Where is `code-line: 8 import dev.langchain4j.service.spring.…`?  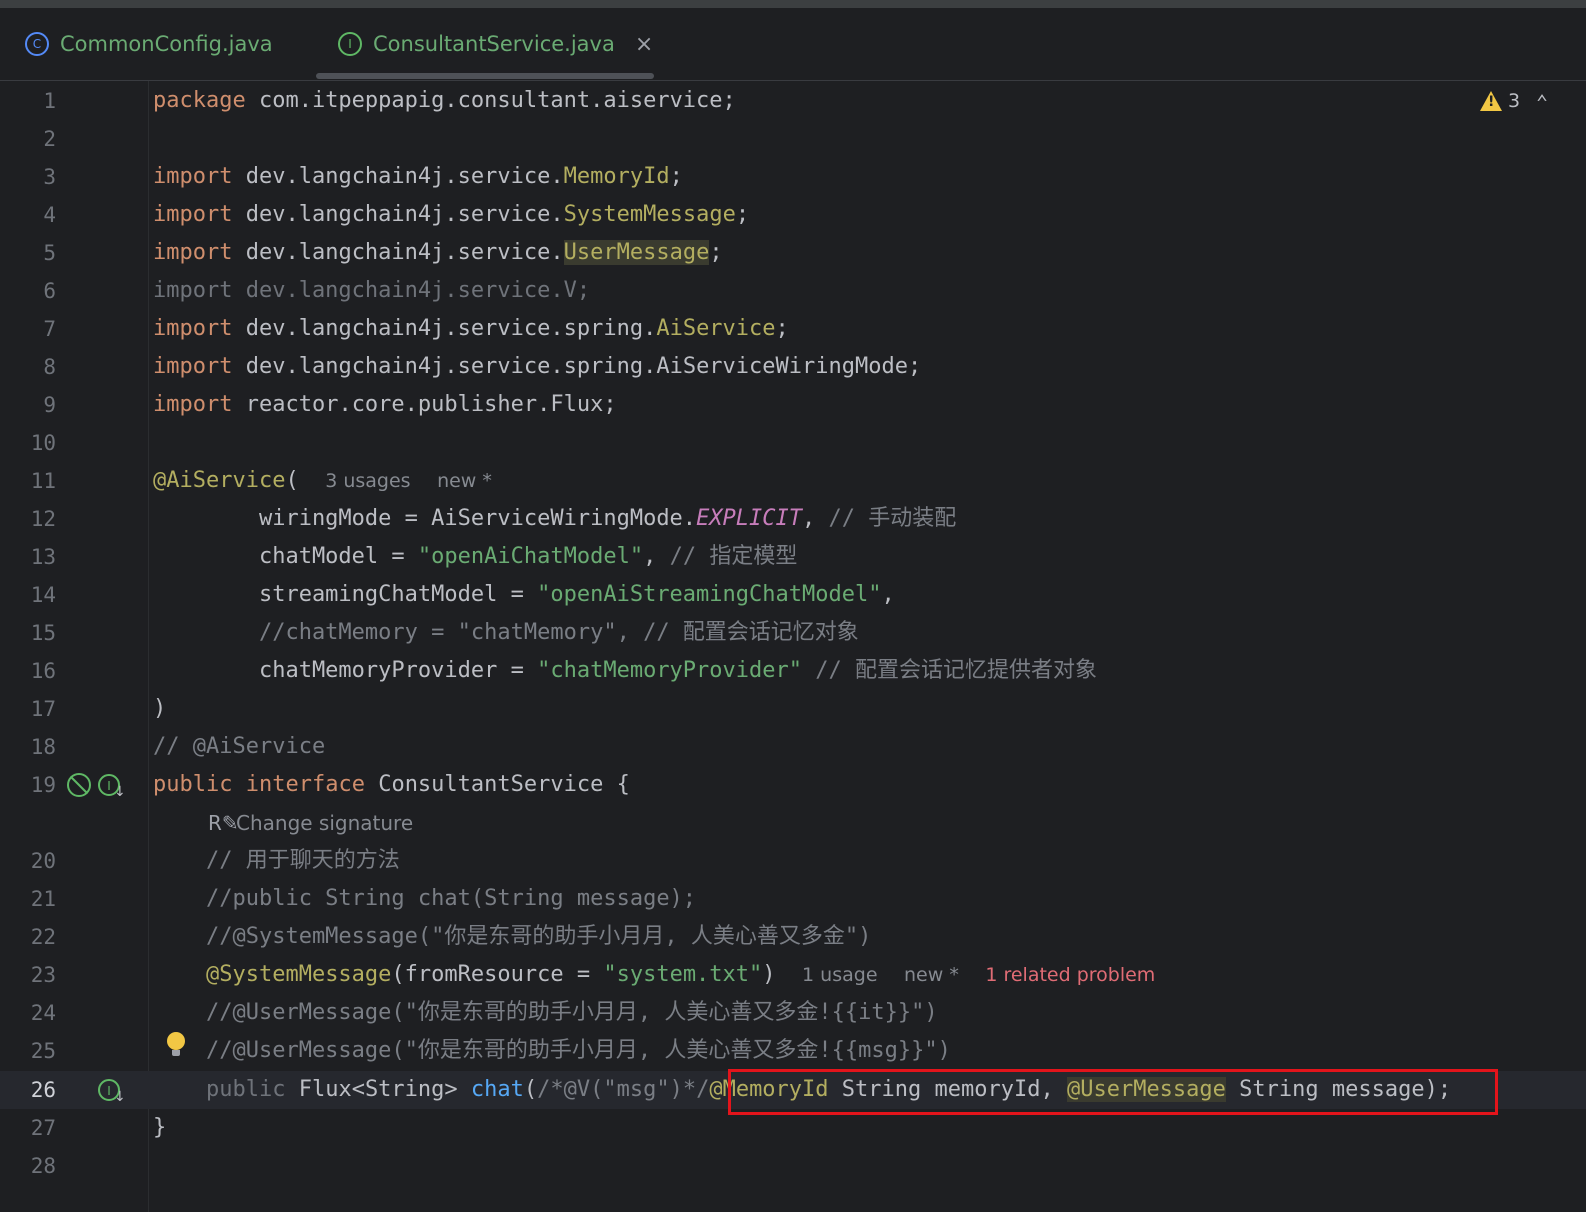
code-line: 8 import dev.langchain4j.service.spring.… is located at coordinates (793, 367).